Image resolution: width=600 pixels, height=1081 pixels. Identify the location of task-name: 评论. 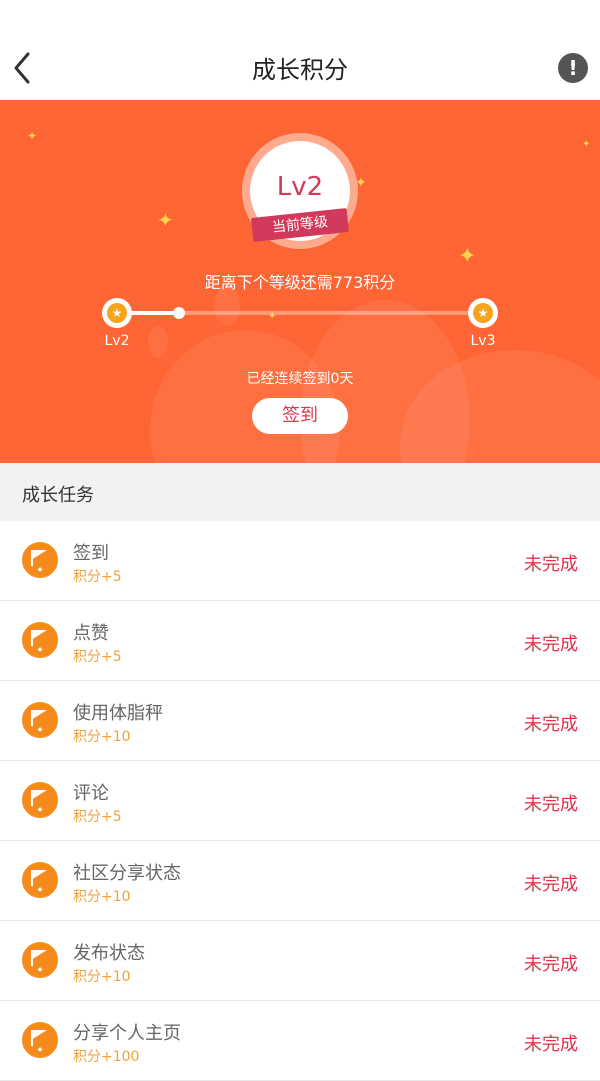
(91, 793).